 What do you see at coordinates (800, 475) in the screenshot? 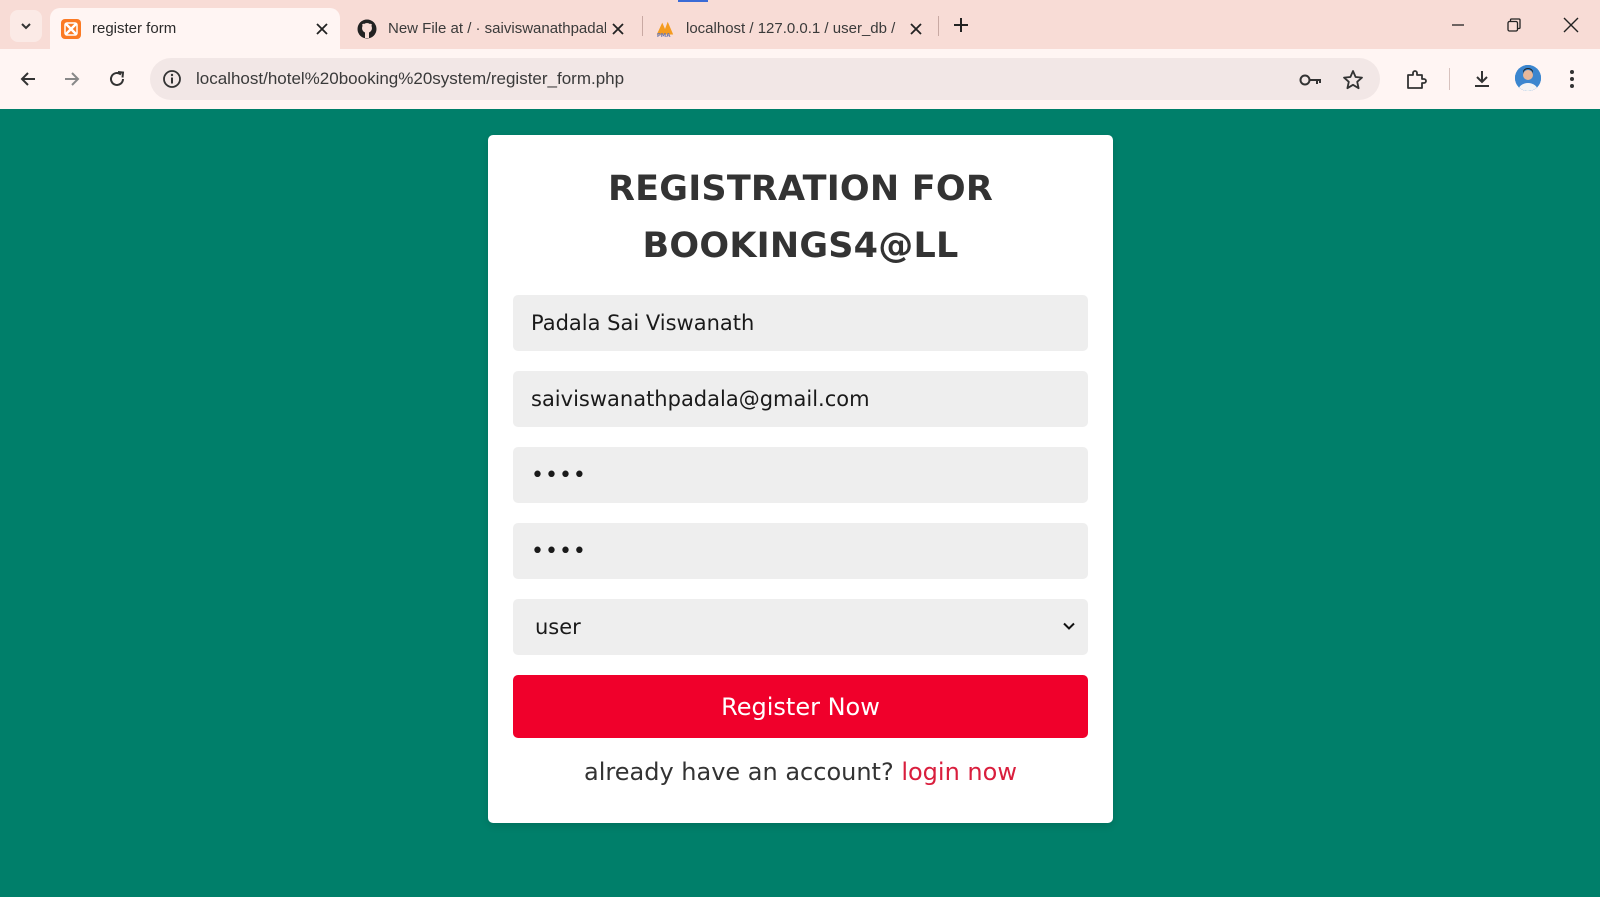
I see `password-input: ••••` at bounding box center [800, 475].